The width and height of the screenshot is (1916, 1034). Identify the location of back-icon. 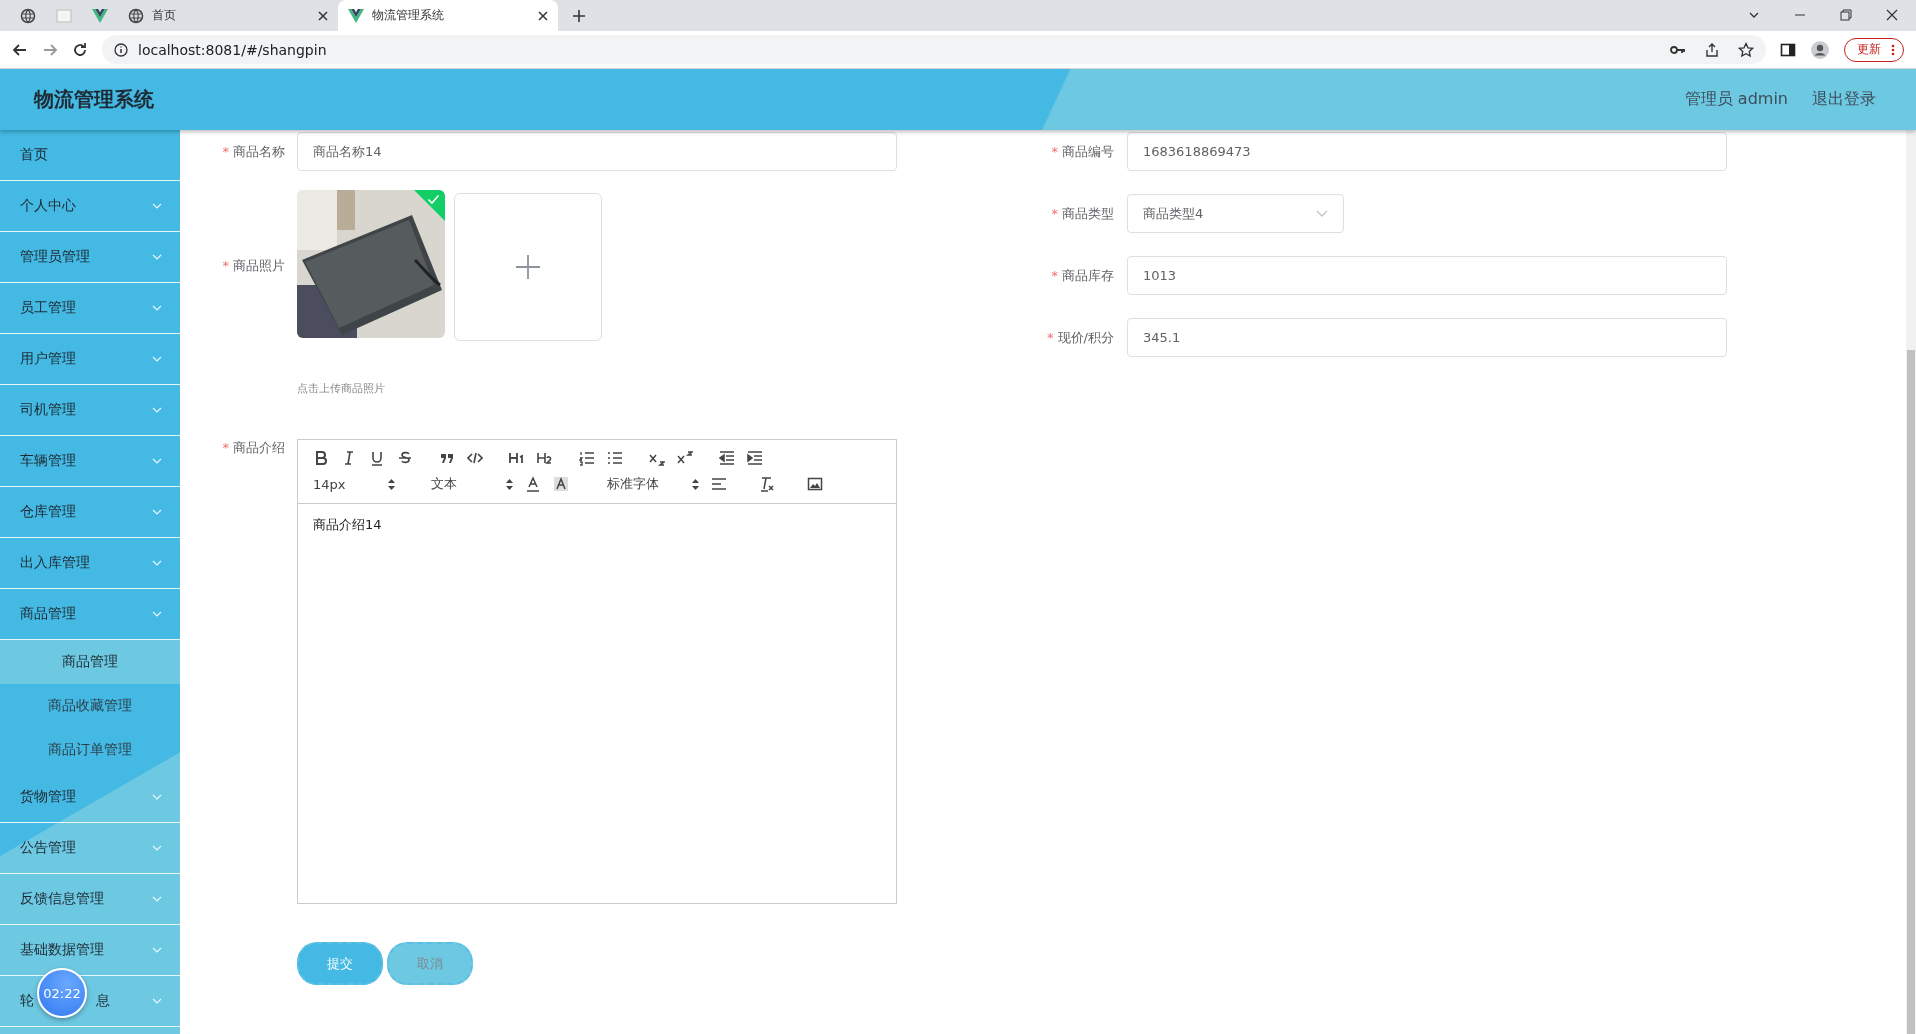
(20, 49).